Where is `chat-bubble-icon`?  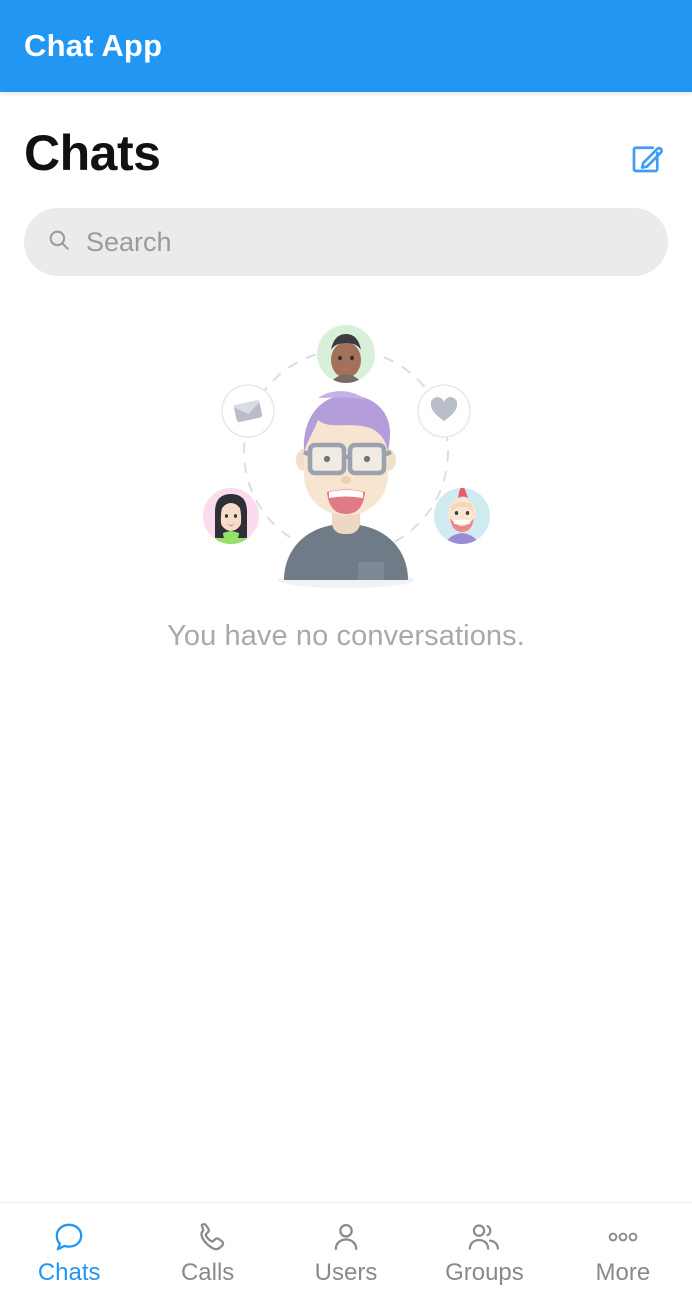 chat-bubble-icon is located at coordinates (69, 1235).